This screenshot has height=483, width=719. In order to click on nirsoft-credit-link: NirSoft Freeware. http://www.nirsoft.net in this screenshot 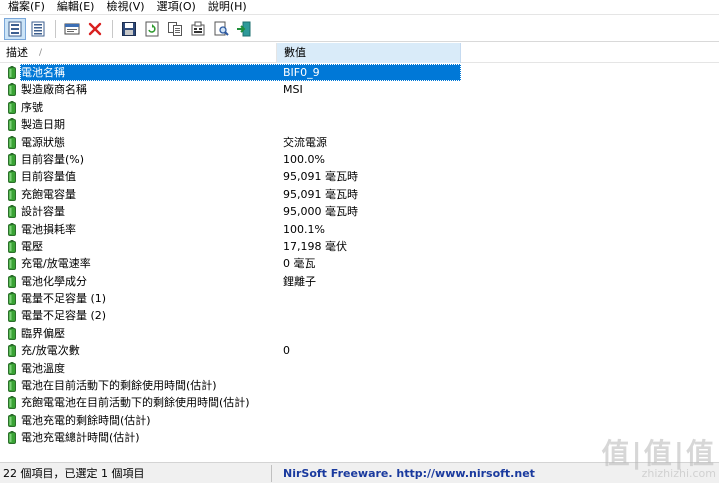, I will do `click(403, 473)`.